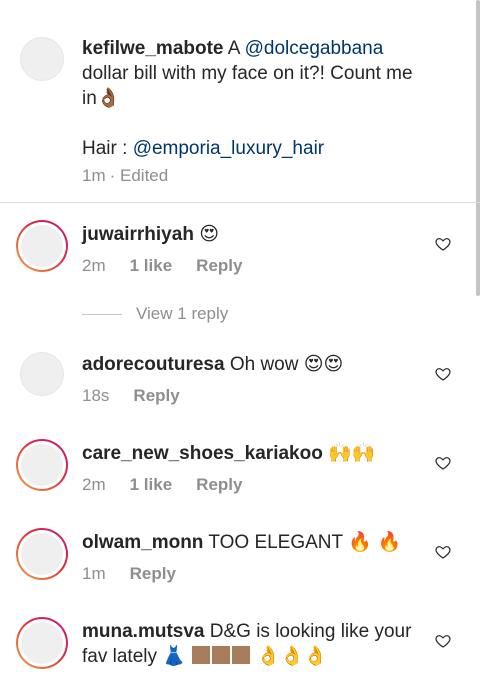  Describe the element at coordinates (108, 98) in the screenshot. I see `ok-hand-emoji: 👌🏾` at that location.